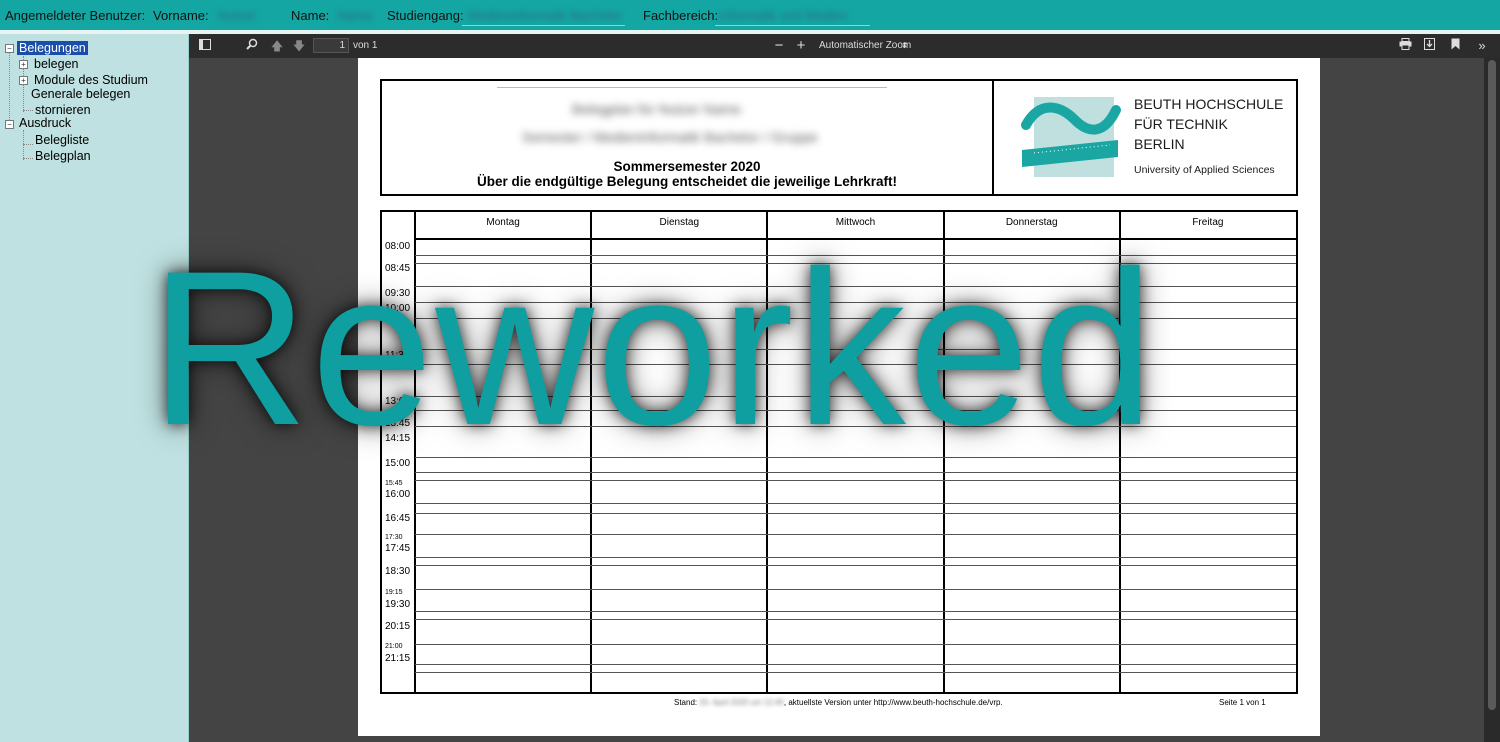  What do you see at coordinates (783, 15) in the screenshot?
I see `fachbereich-value: Informatik und Medien` at bounding box center [783, 15].